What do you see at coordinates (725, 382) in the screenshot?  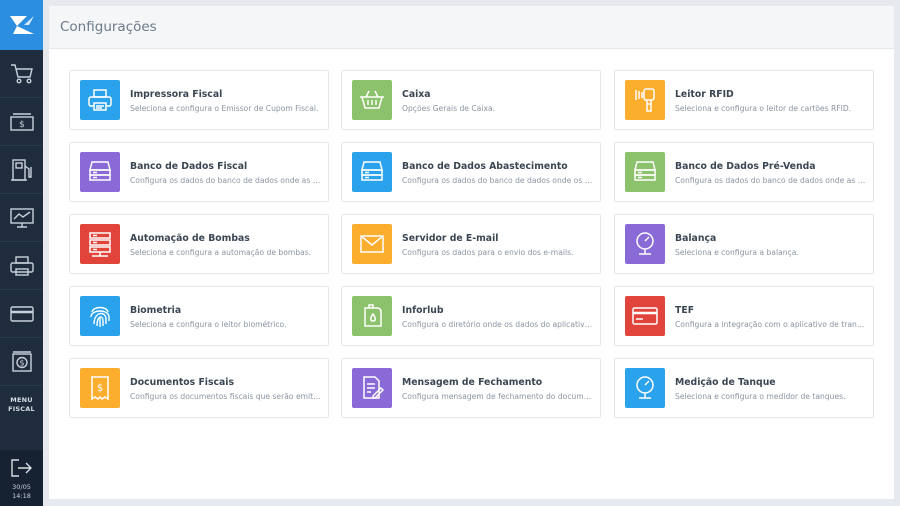 I see `card-title: Medição de Tanque` at bounding box center [725, 382].